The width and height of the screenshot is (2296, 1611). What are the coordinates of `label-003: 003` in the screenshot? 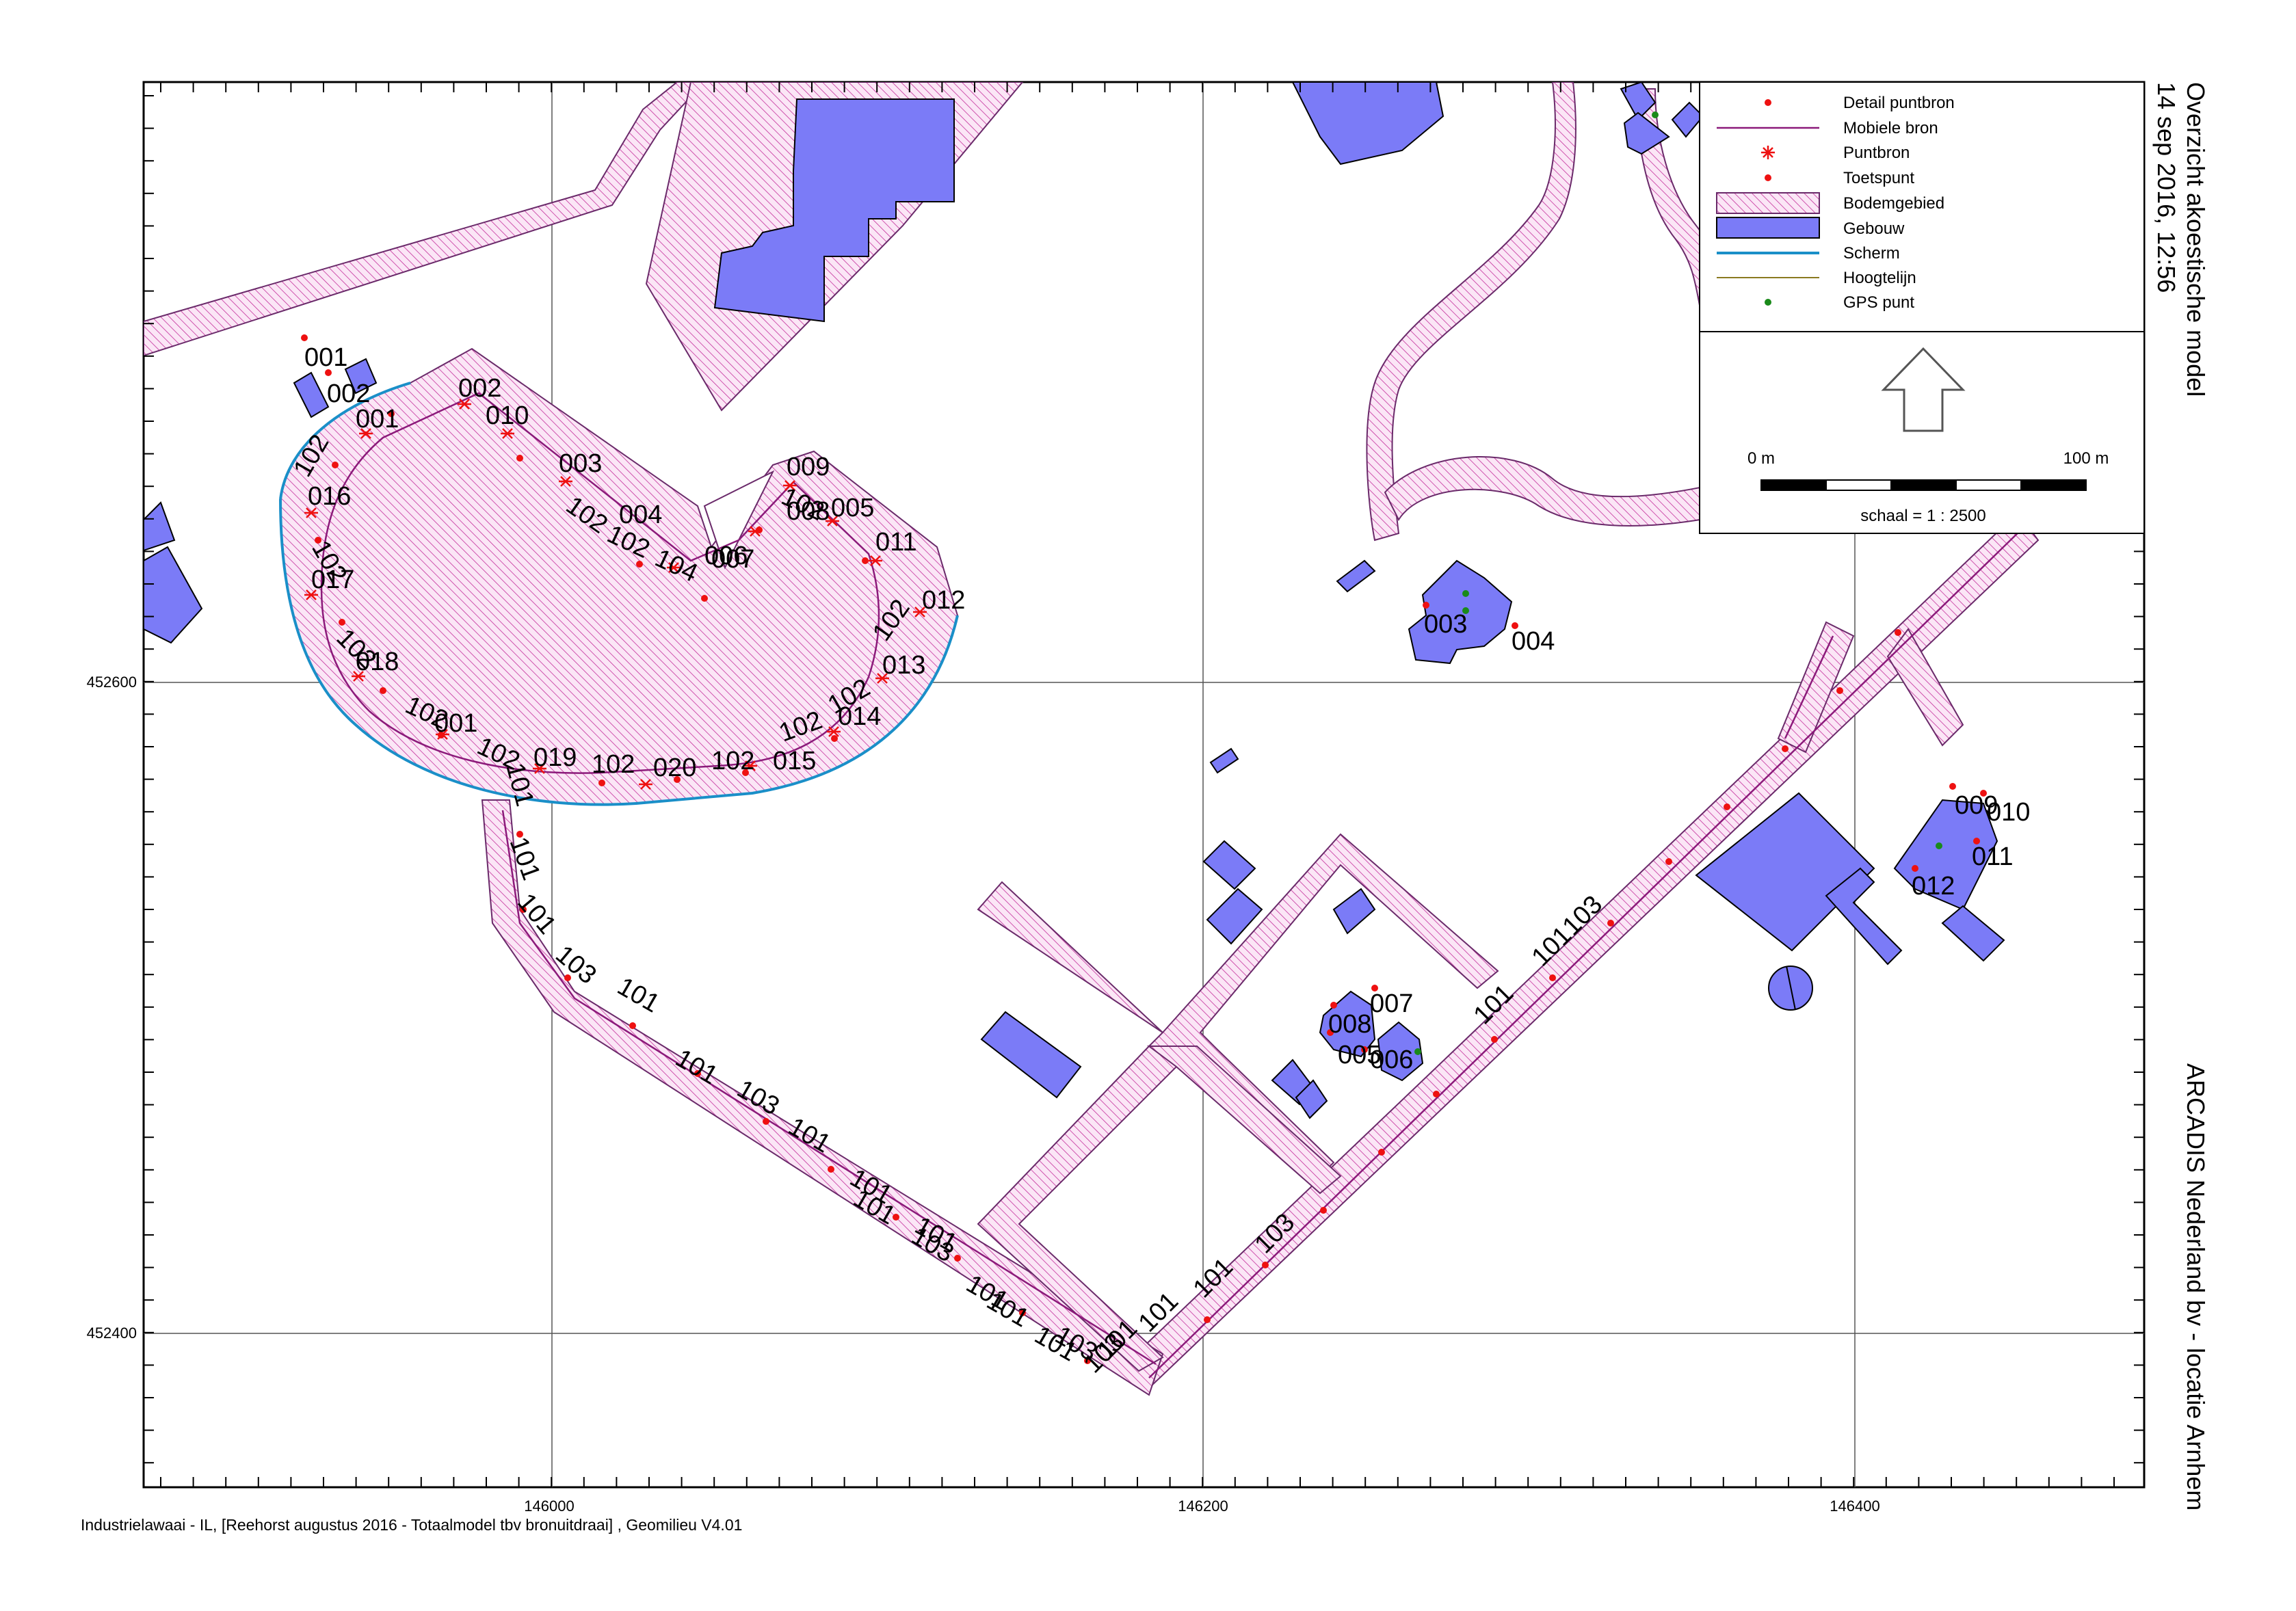 It's located at (1445, 624).